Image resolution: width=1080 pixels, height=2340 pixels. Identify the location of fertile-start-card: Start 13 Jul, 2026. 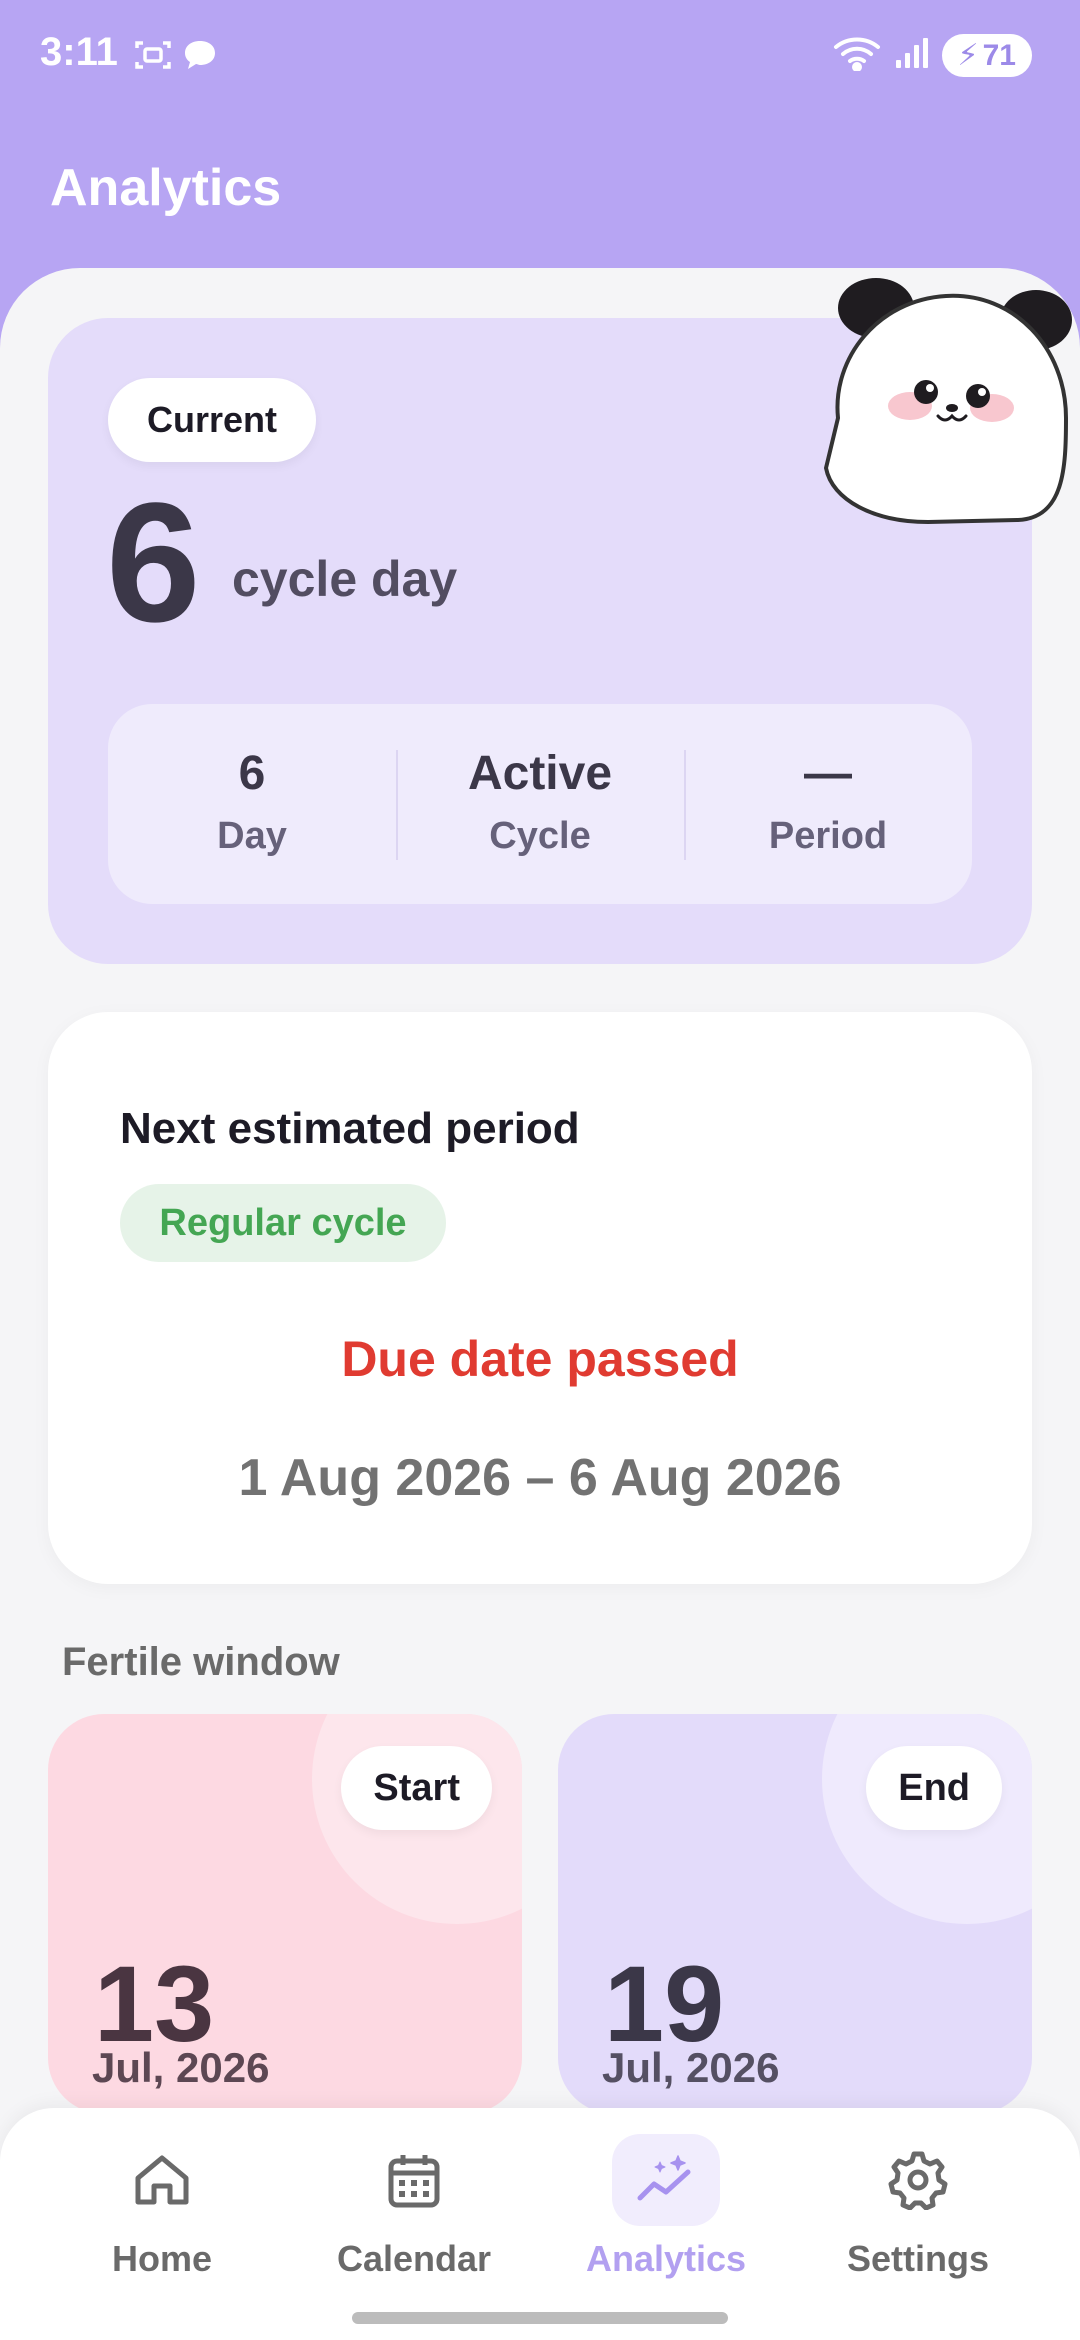
(285, 1914).